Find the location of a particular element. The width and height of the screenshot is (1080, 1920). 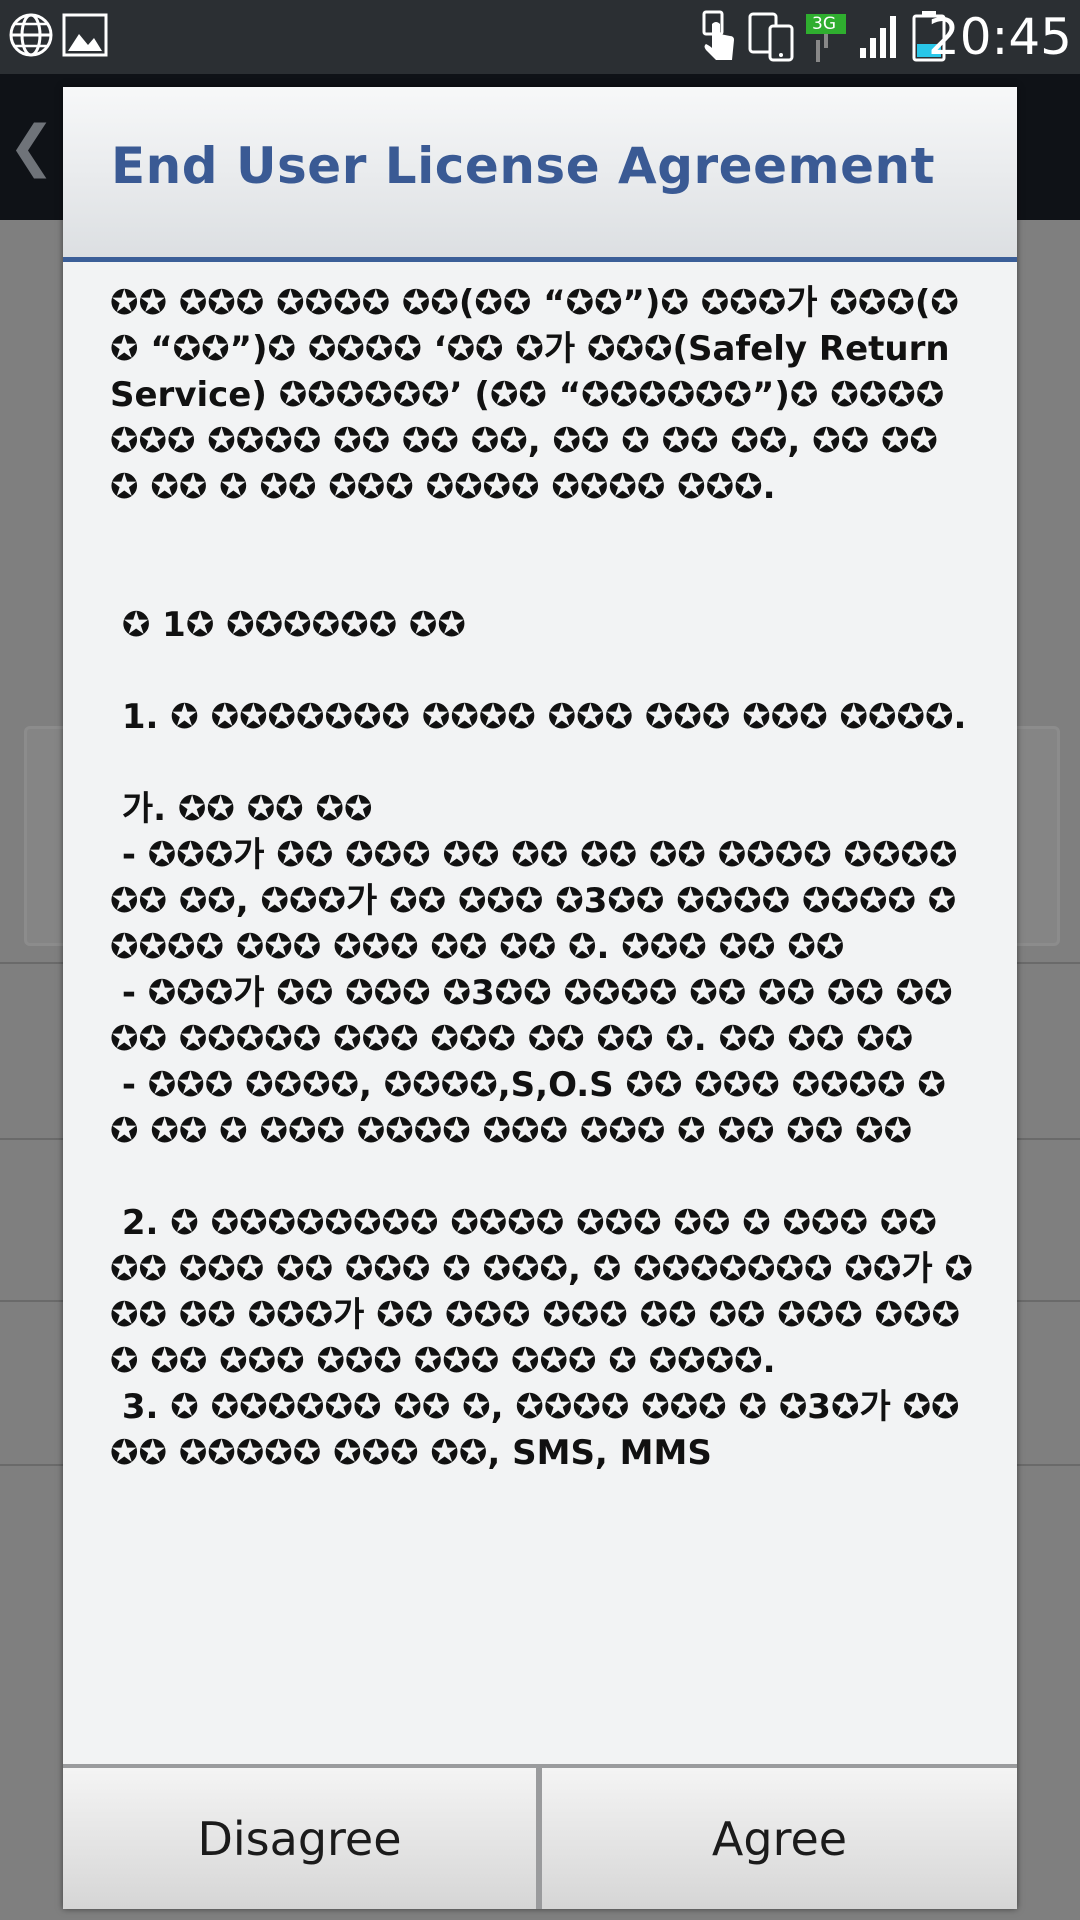

back-chevron-icon: ❮ is located at coordinates (31, 146).